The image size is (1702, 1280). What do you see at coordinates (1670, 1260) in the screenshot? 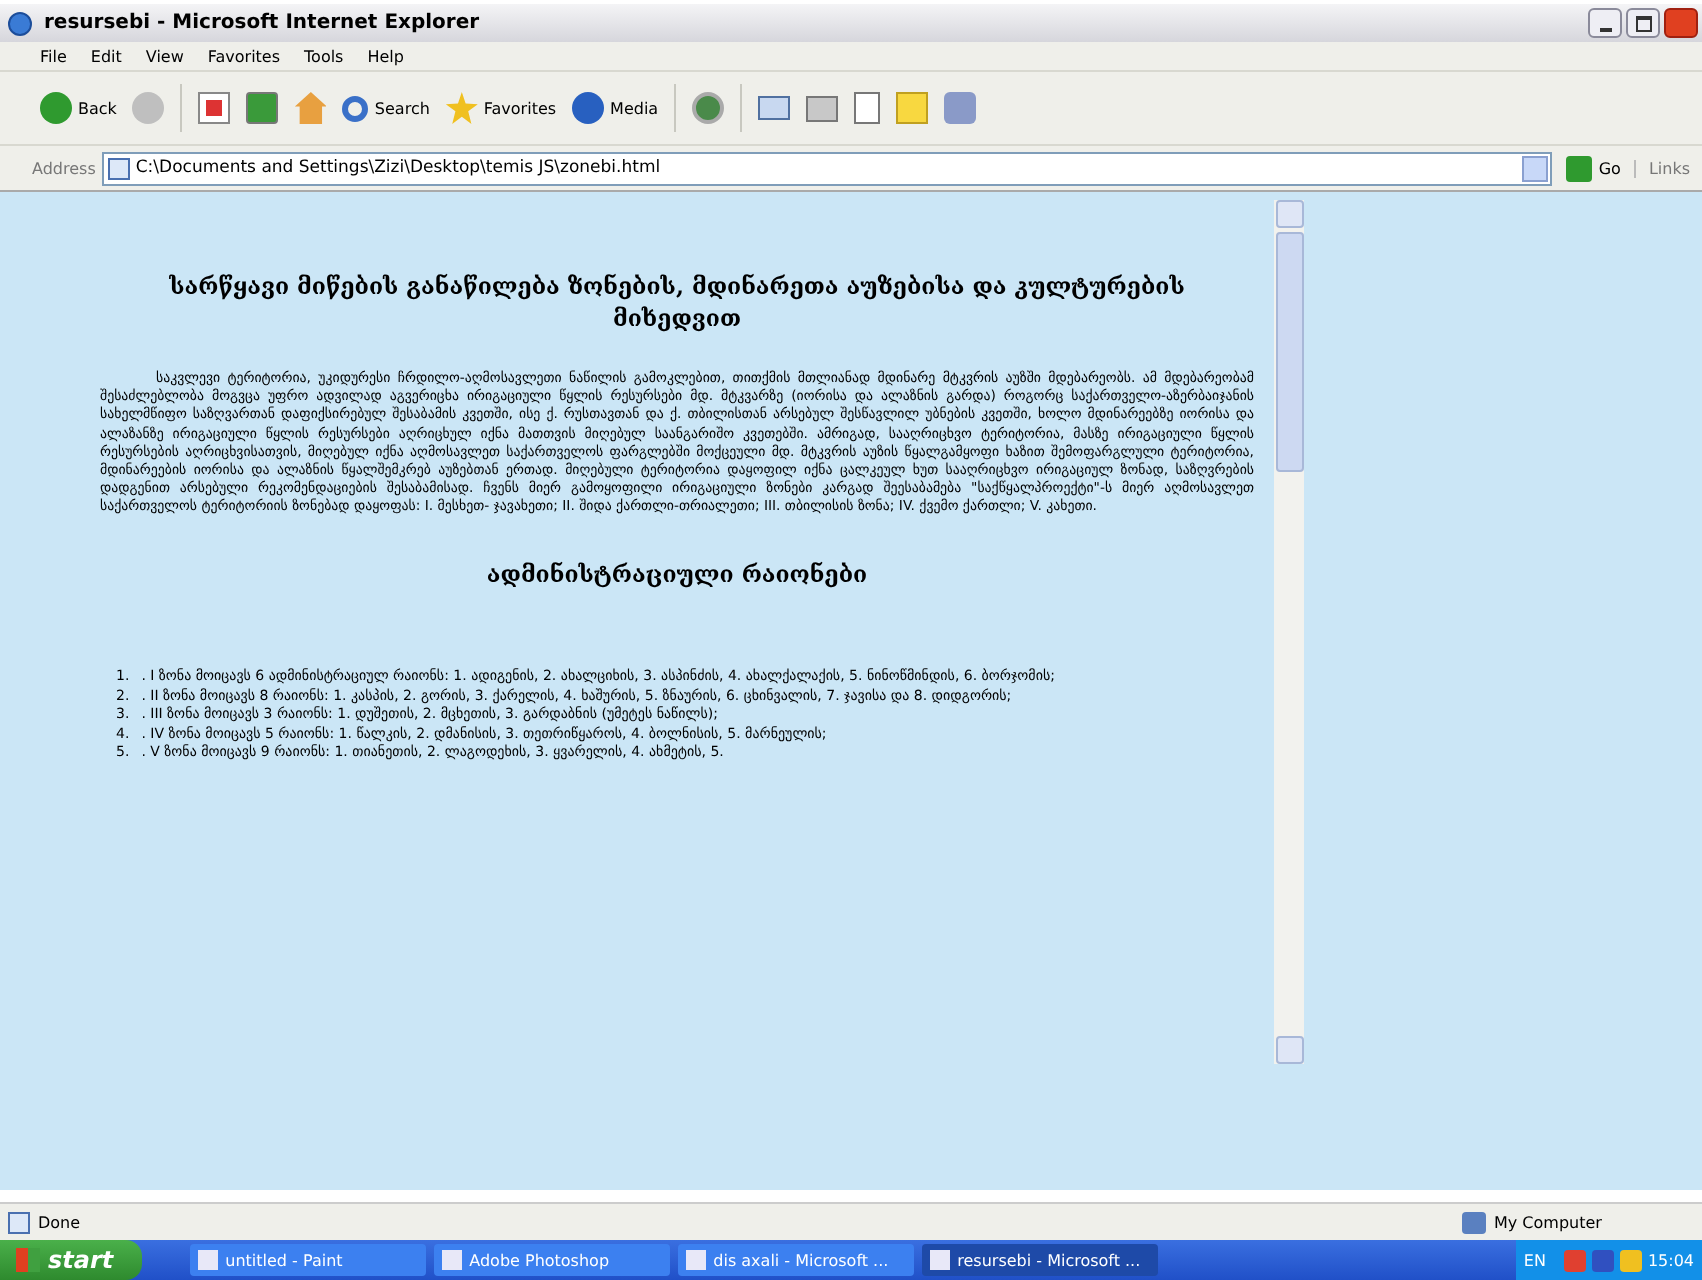
I see `clock: 15:04` at bounding box center [1670, 1260].